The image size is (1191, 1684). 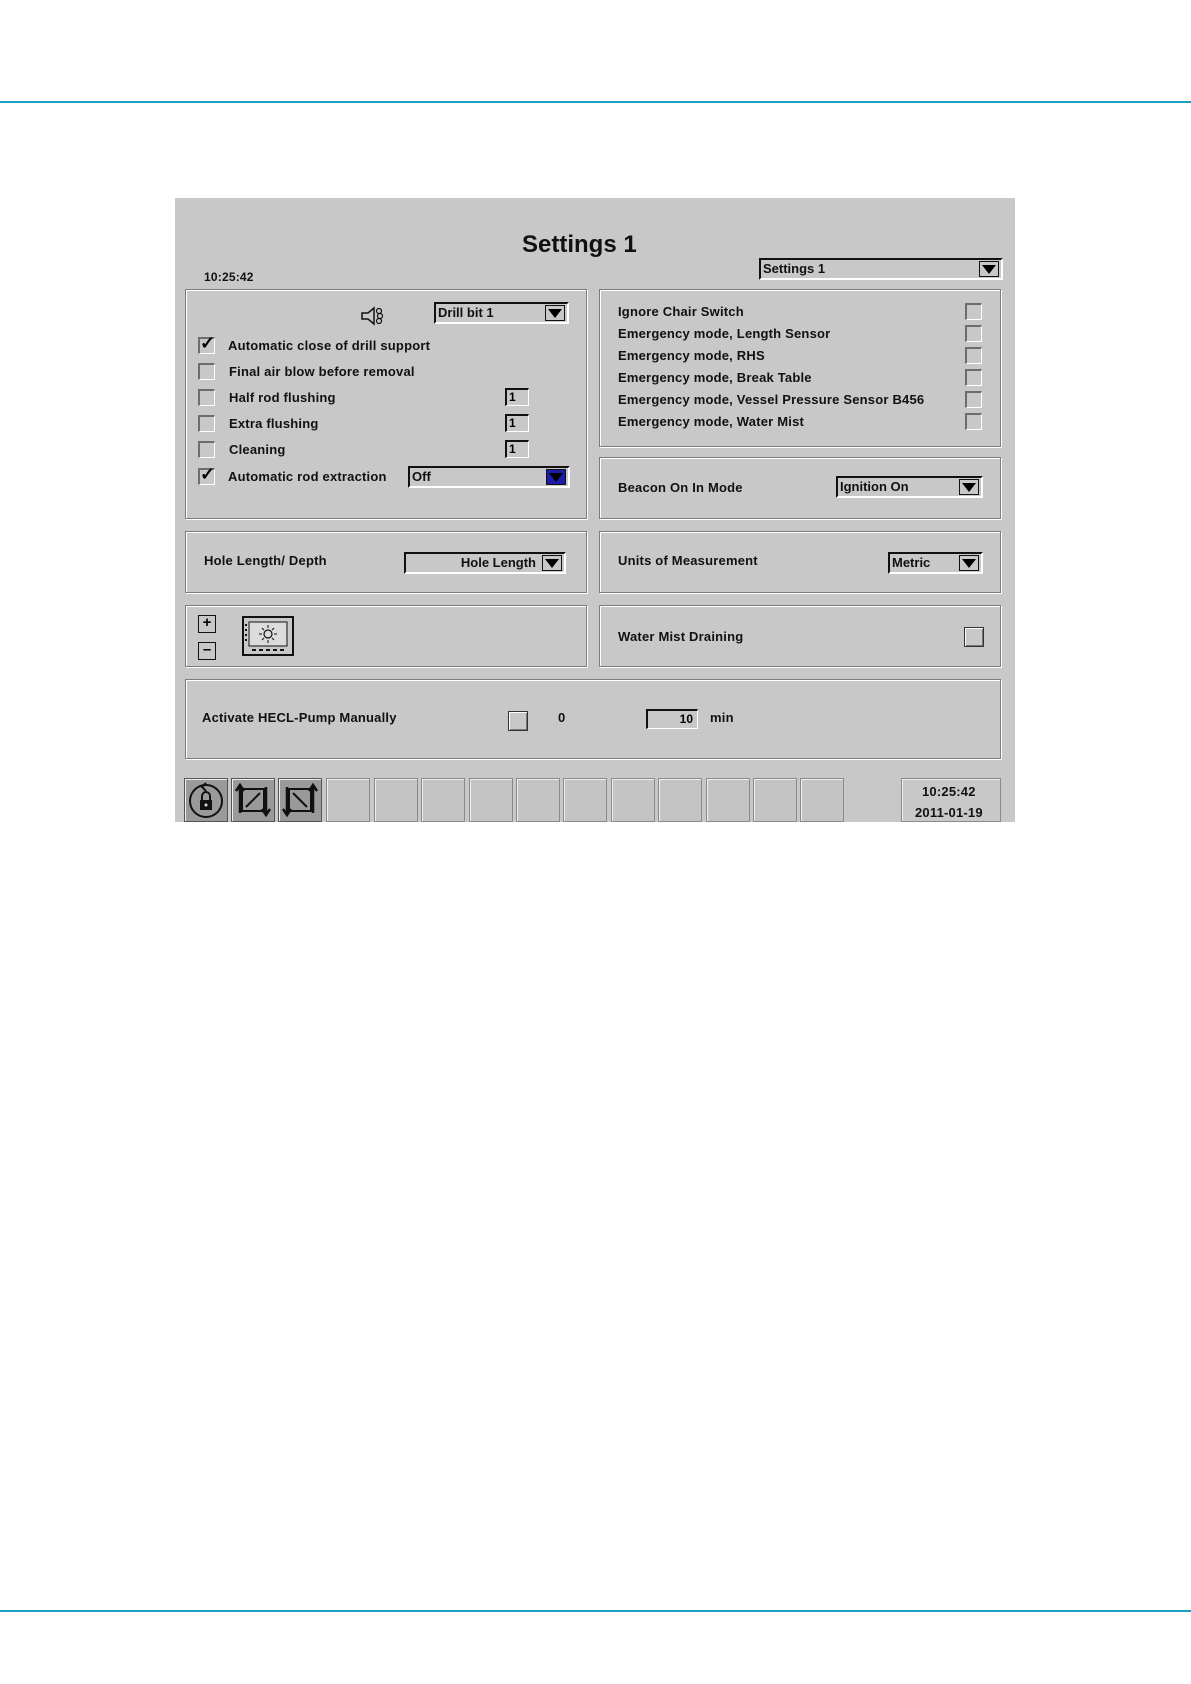 What do you see at coordinates (518, 721) in the screenshot?
I see `hecl-pump-checkbox` at bounding box center [518, 721].